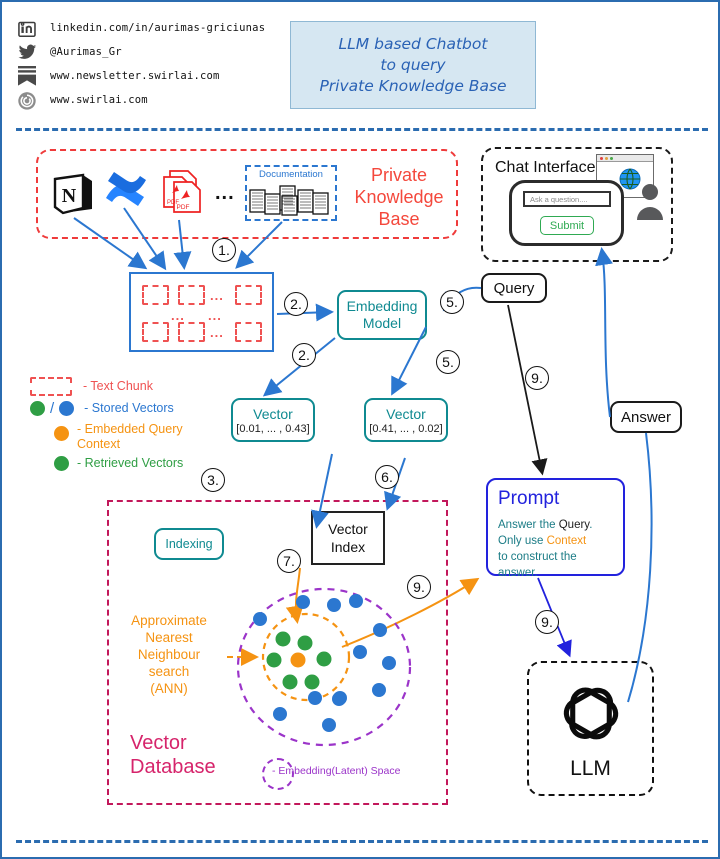  Describe the element at coordinates (169, 620) in the screenshot. I see `ann-label-line: Approximate` at that location.